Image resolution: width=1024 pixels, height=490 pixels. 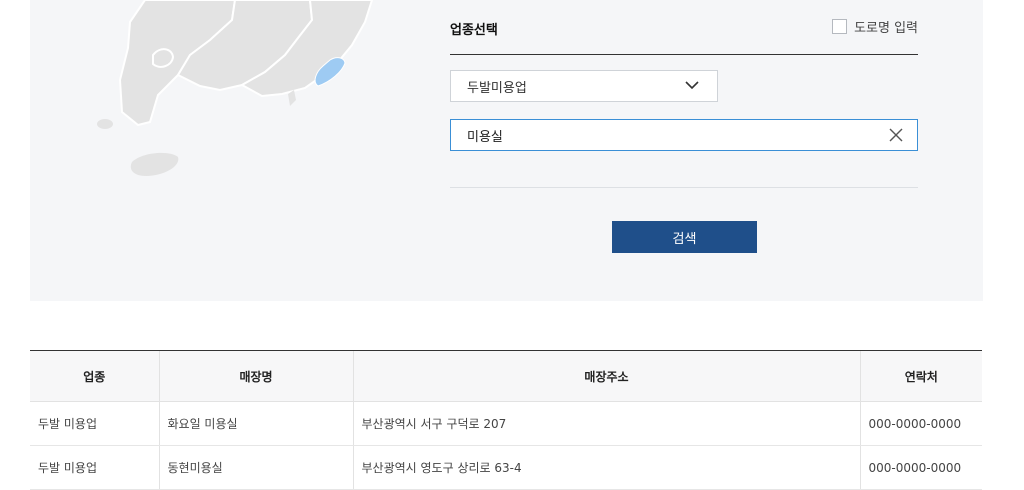 What do you see at coordinates (886, 28) in the screenshot?
I see `road-name-label: 도로명 입력` at bounding box center [886, 28].